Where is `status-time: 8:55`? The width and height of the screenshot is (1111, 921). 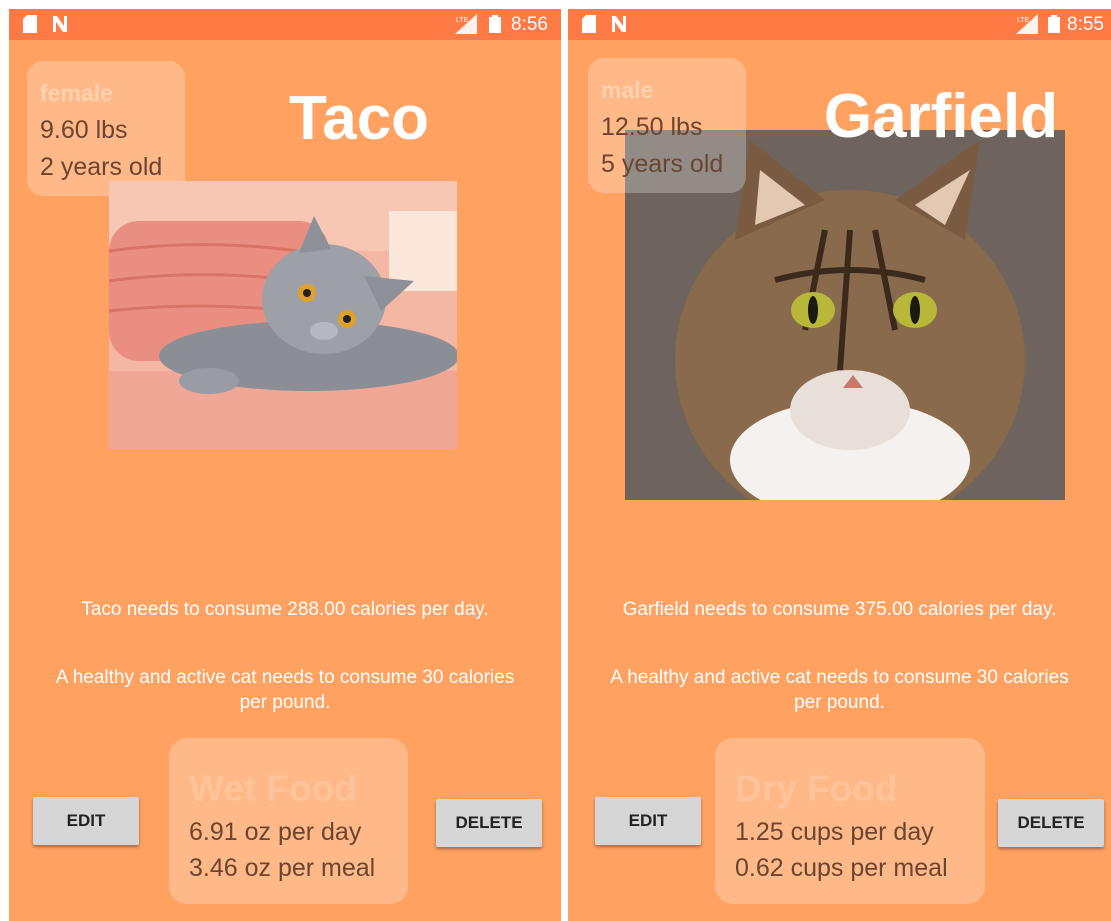
status-time: 8:55 is located at coordinates (1085, 24).